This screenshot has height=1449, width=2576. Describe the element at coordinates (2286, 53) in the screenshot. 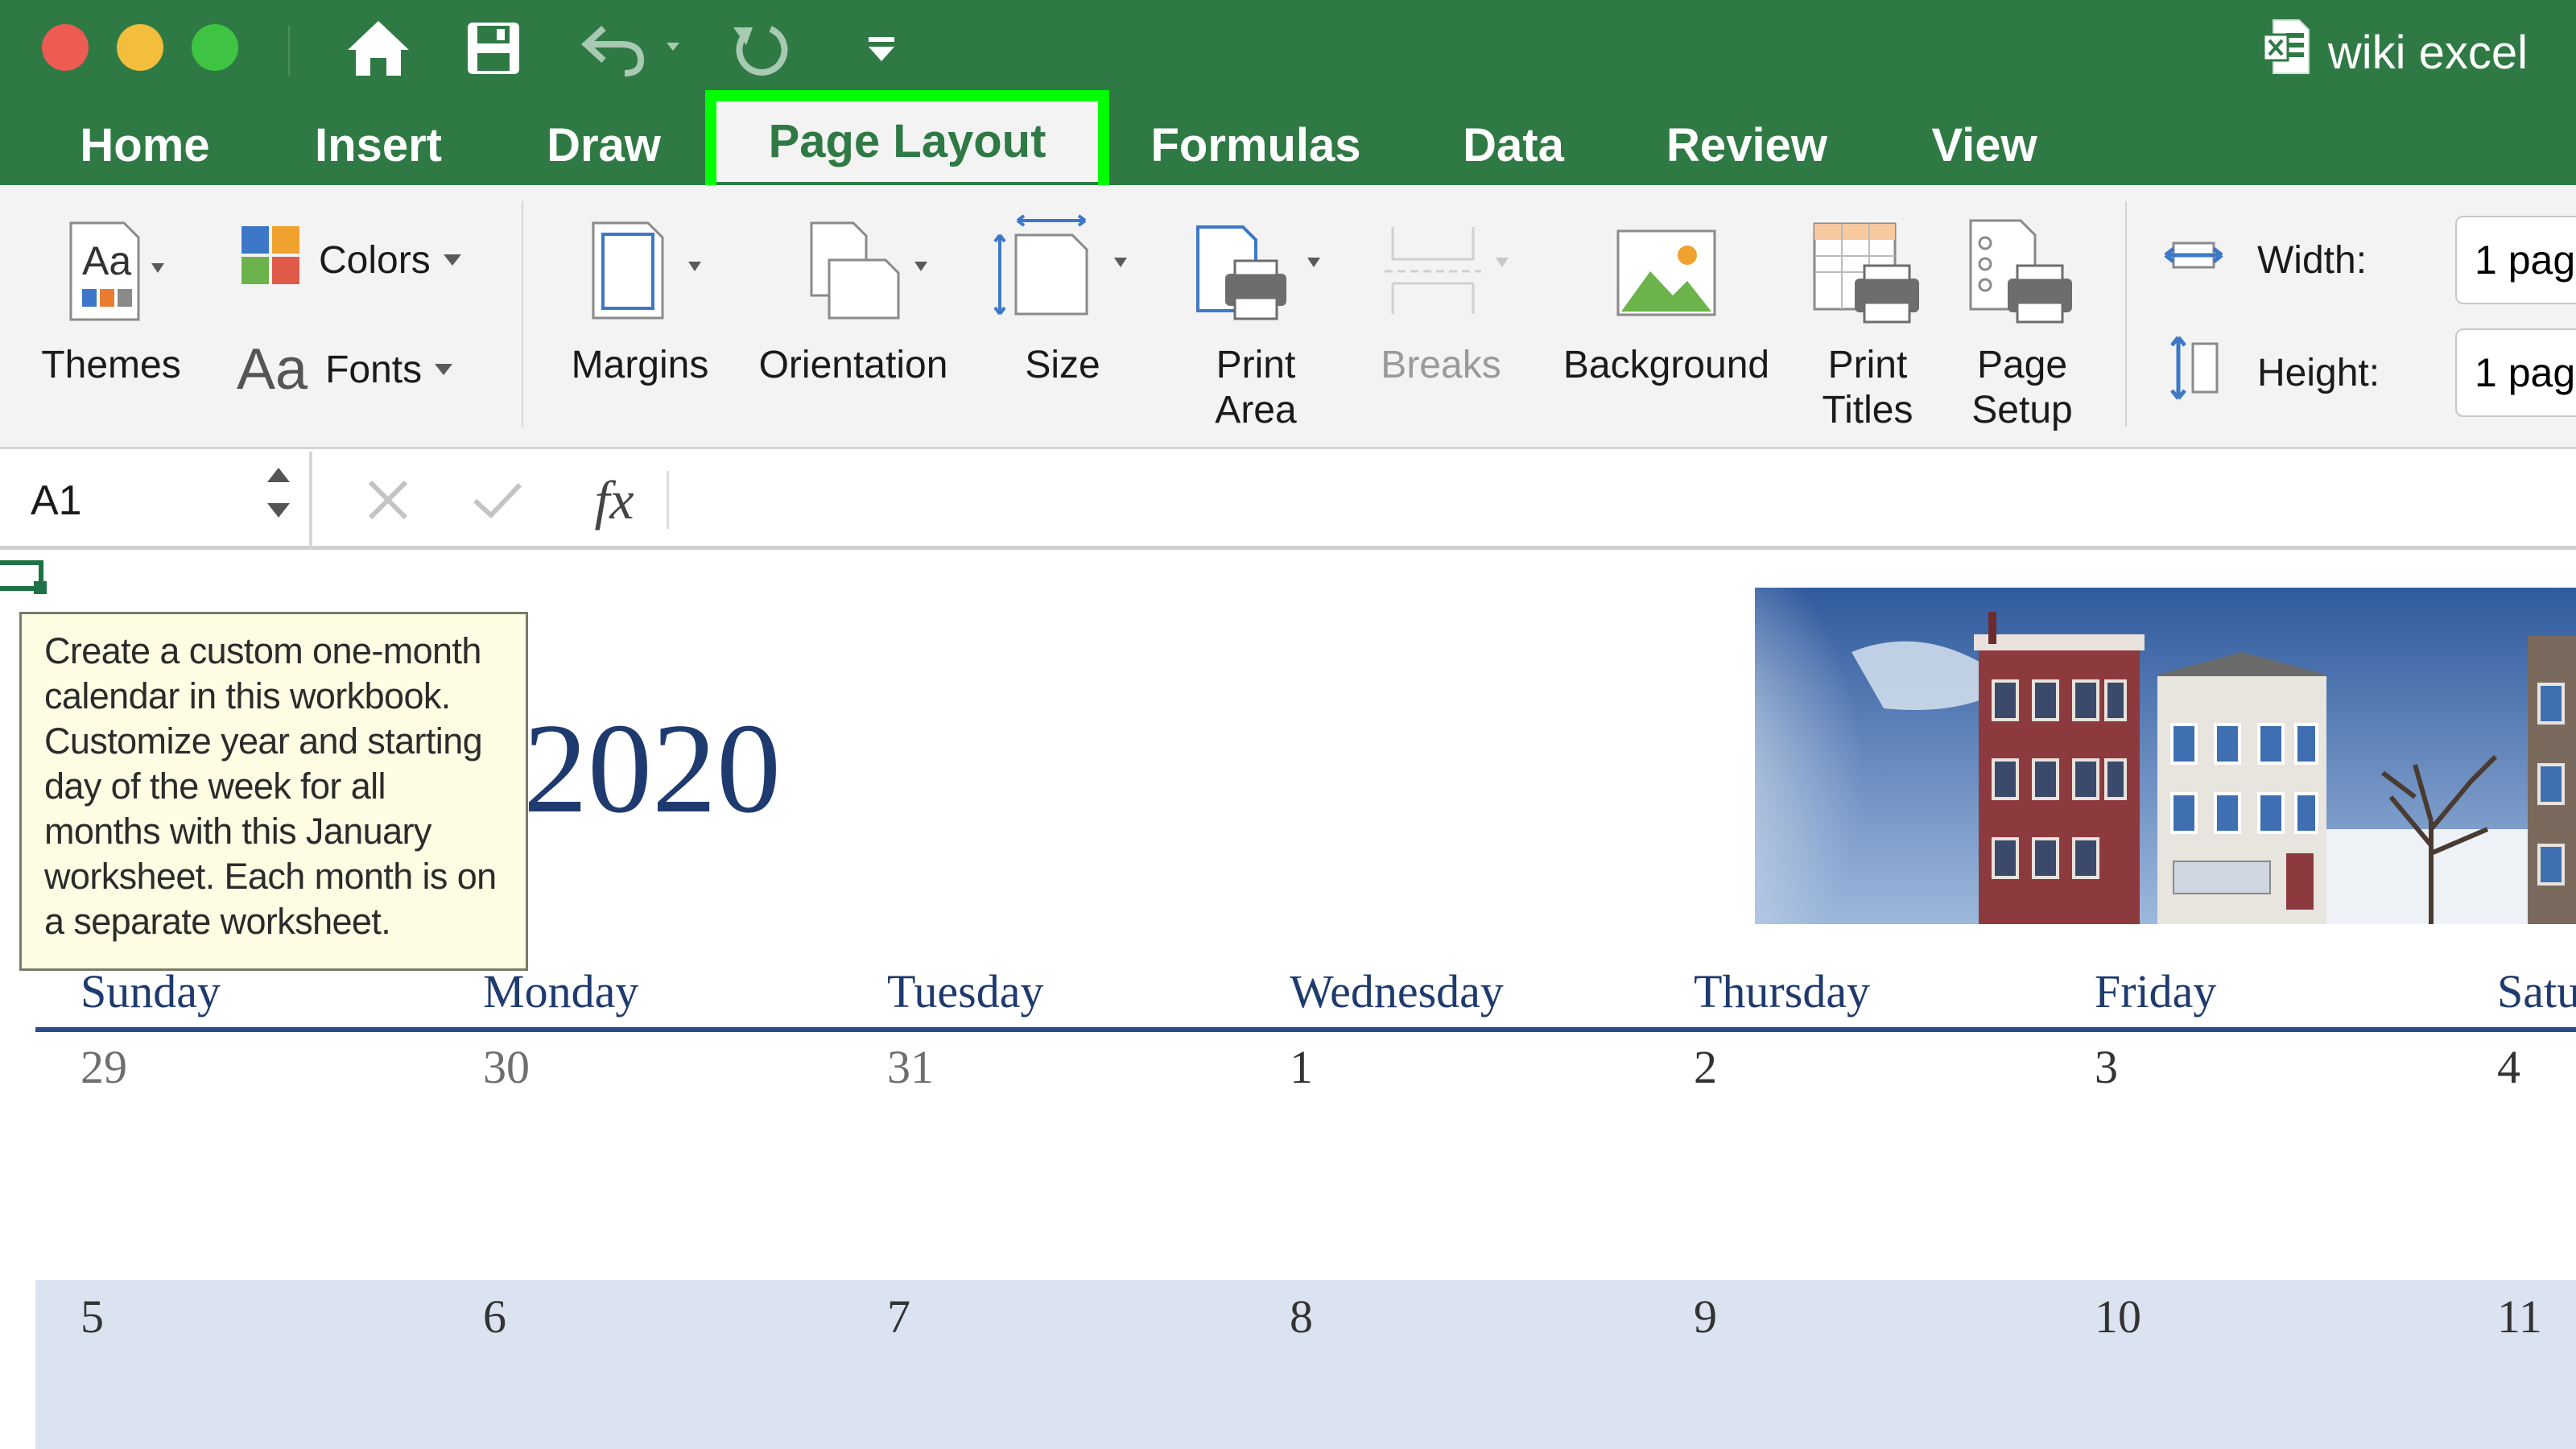

I see `excel-file-icon` at that location.